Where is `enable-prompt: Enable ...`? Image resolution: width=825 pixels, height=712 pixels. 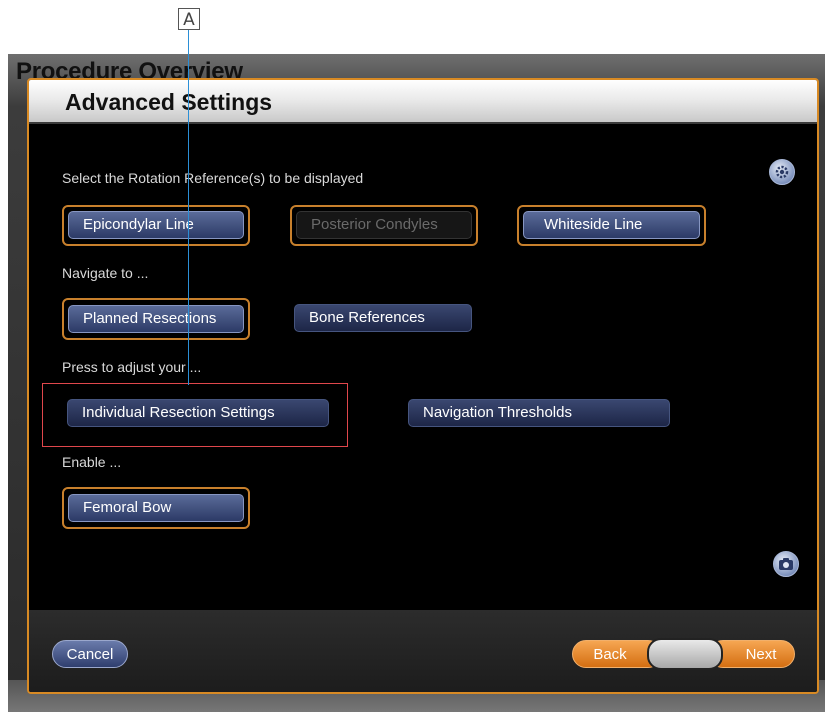 enable-prompt: Enable ... is located at coordinates (92, 462).